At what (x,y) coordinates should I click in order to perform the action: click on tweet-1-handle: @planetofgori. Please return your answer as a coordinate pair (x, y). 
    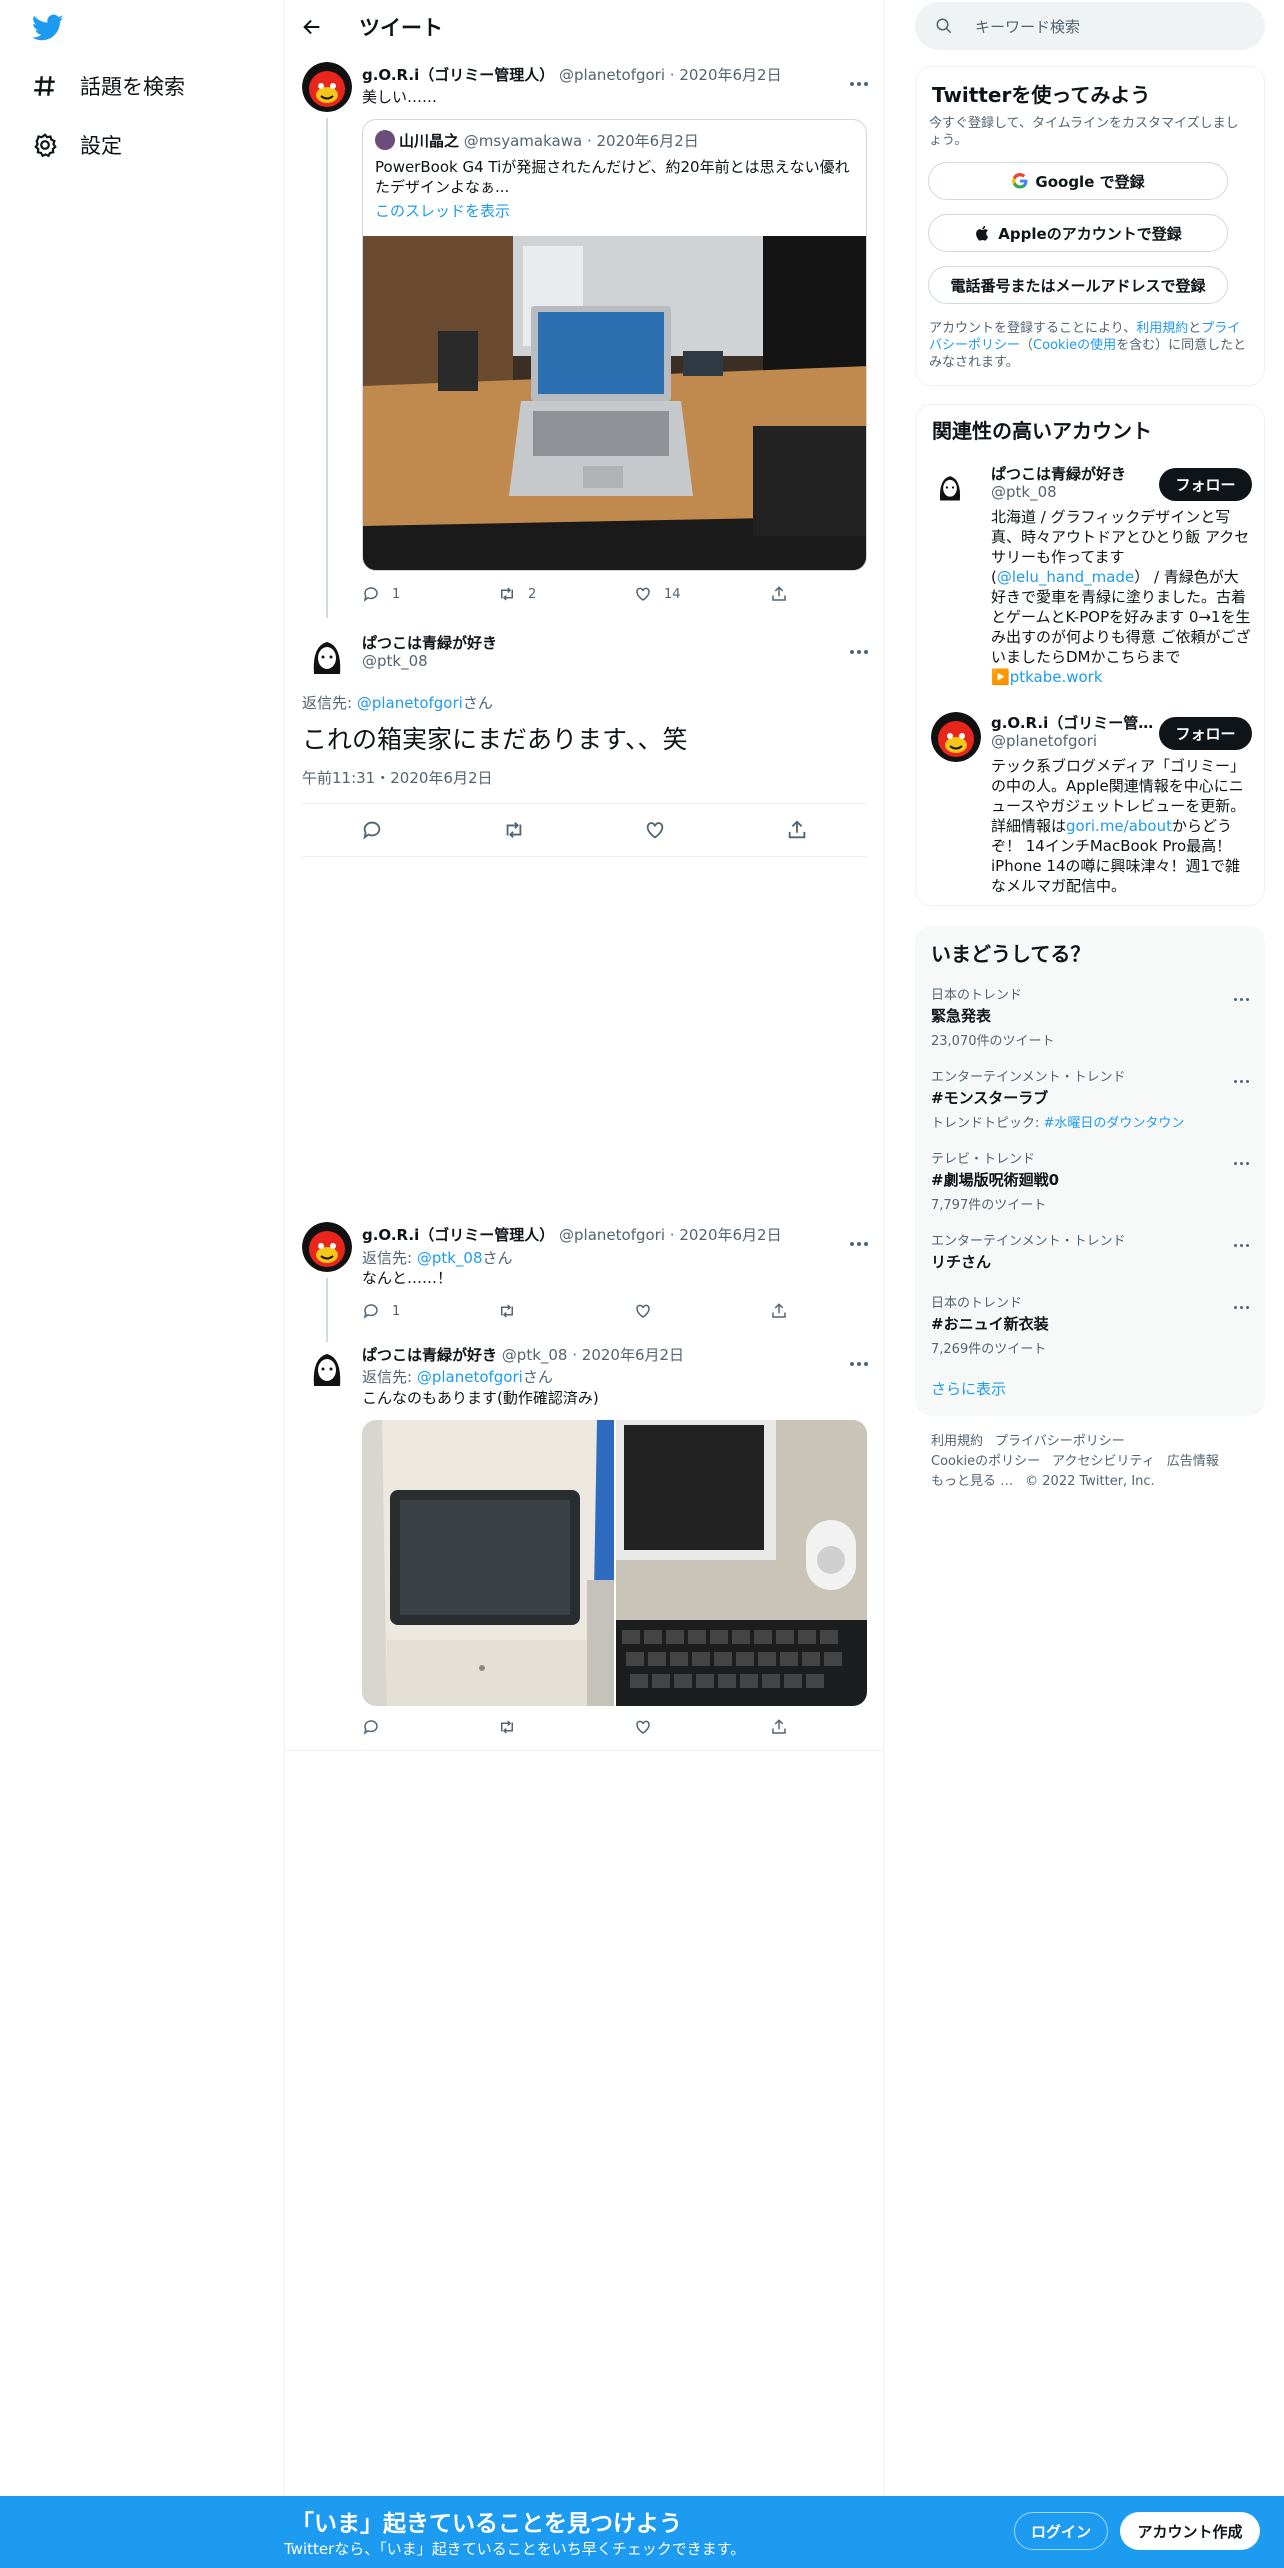
    Looking at the image, I should click on (612, 75).